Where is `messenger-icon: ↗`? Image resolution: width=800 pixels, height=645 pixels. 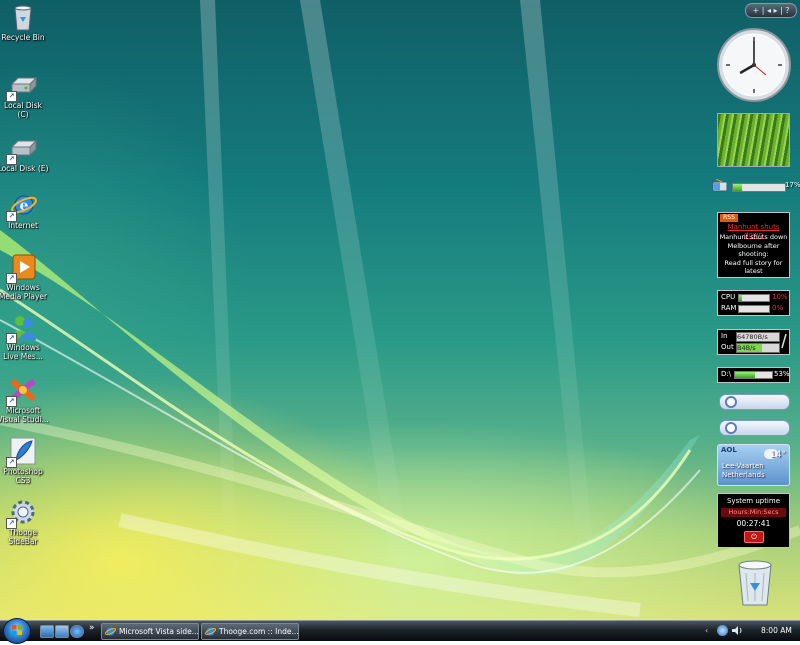
messenger-icon: ↗ is located at coordinates (22, 328).